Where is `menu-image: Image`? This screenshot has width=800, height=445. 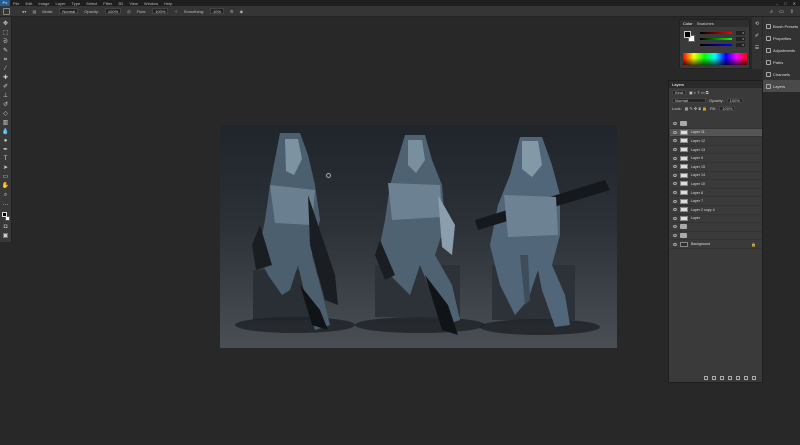 menu-image: Image is located at coordinates (43, 3).